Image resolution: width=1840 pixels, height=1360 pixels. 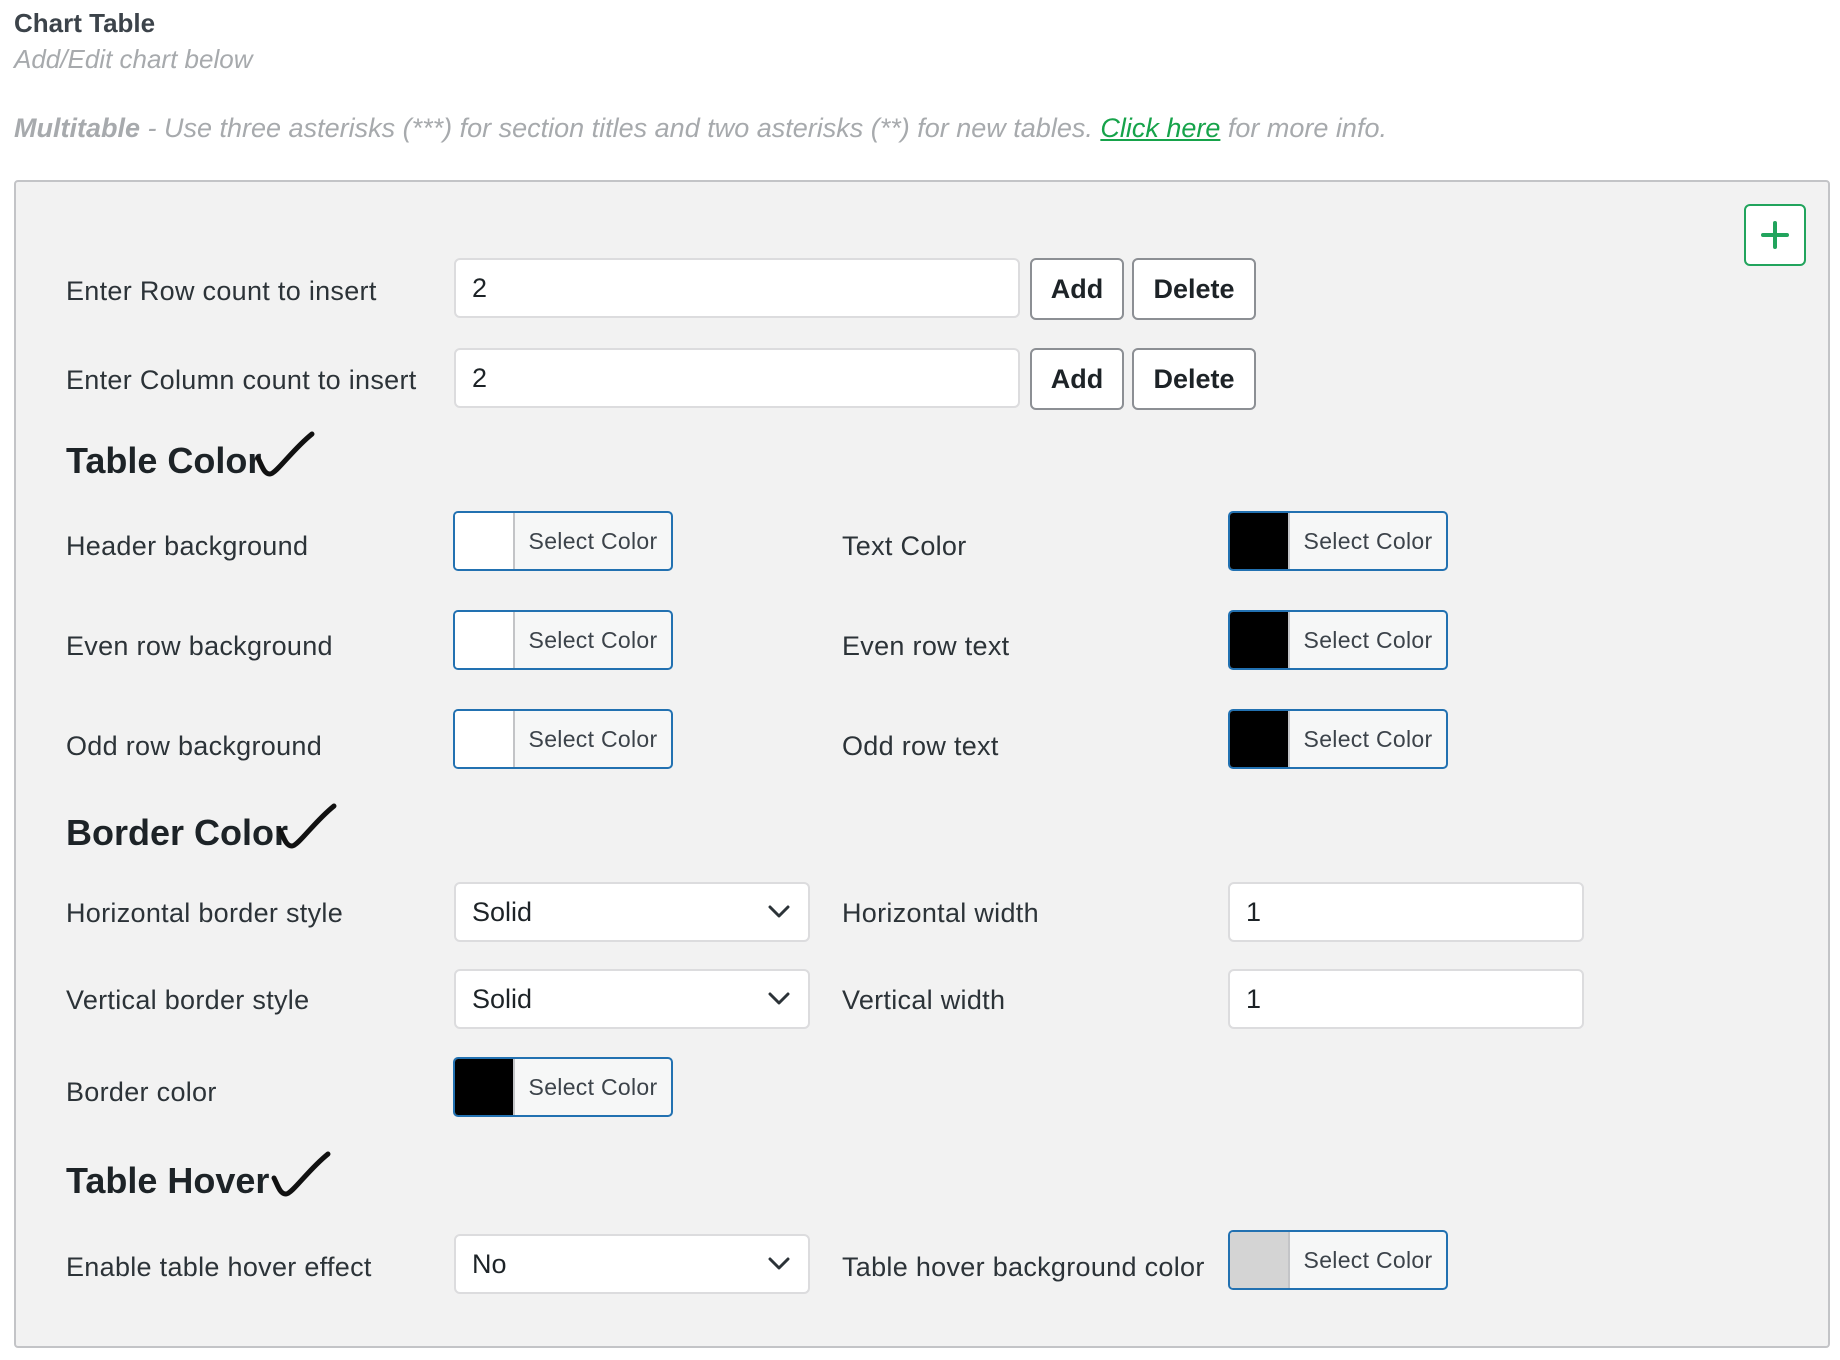 What do you see at coordinates (1023, 1267) in the screenshot?
I see `hover-background-color-label: Table hover background color` at bounding box center [1023, 1267].